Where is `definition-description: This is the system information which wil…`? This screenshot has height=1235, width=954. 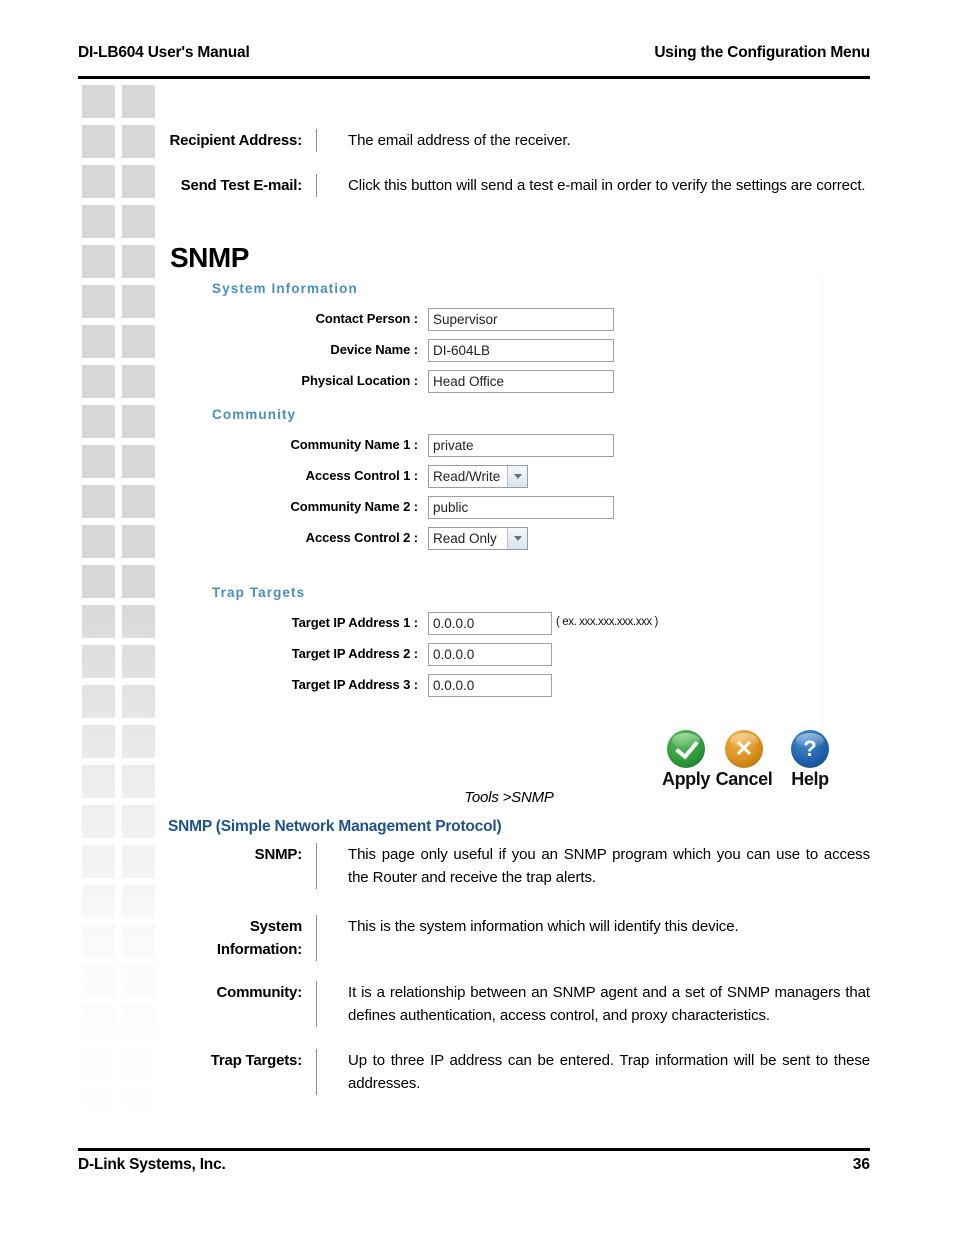 definition-description: This is the system information which wil… is located at coordinates (543, 926).